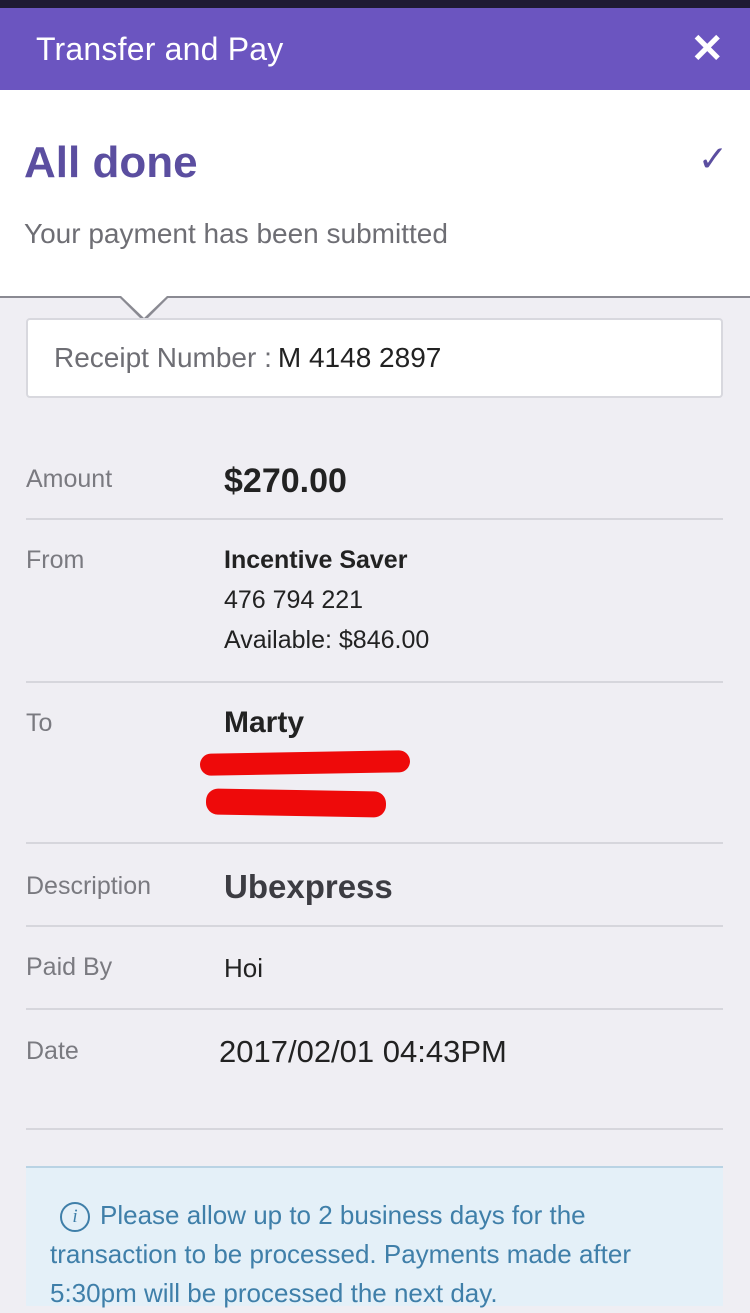  I want to click on description-label: Description, so click(89, 886).